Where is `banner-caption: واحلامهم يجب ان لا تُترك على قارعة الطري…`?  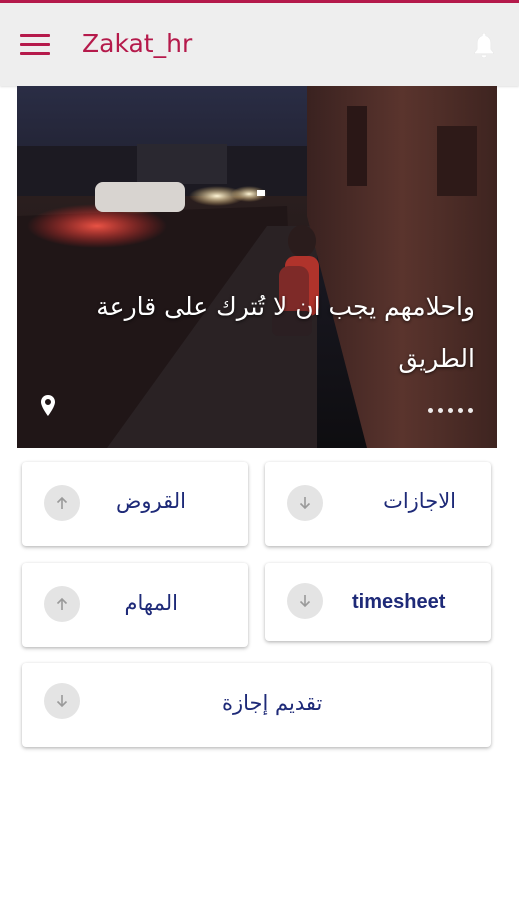 banner-caption: واحلامهم يجب ان لا تُترك على قارعة الطري… is located at coordinates (285, 332).